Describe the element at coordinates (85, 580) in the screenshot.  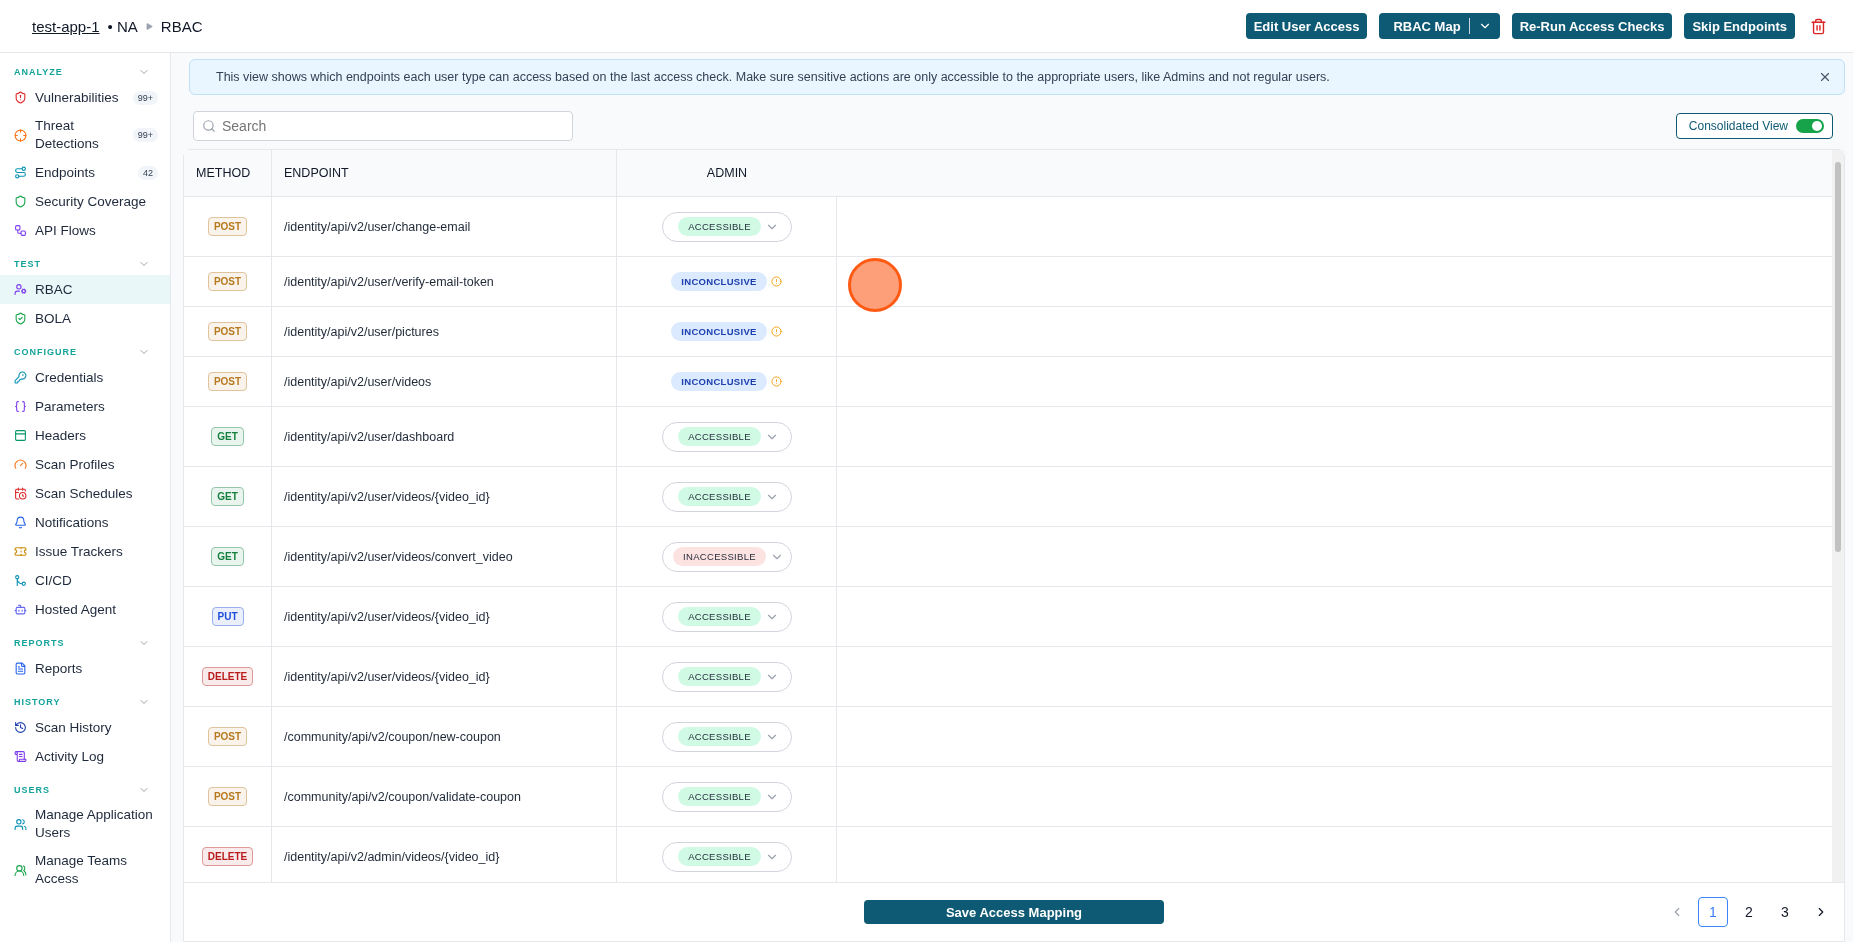
I see `sidebar-item: CI/CD` at that location.